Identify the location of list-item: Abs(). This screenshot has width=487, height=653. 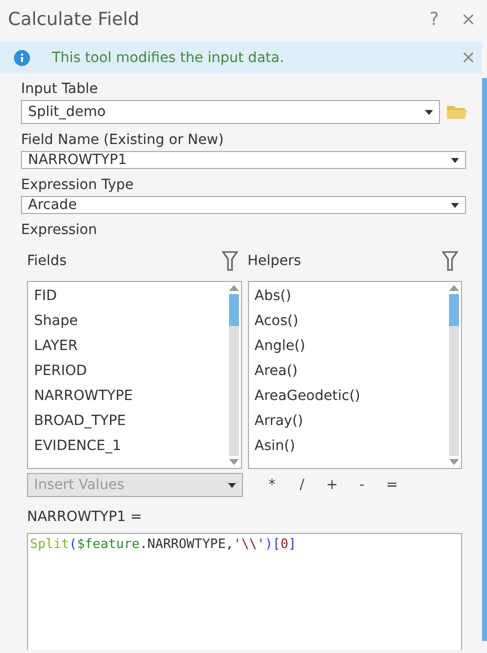
(347, 296).